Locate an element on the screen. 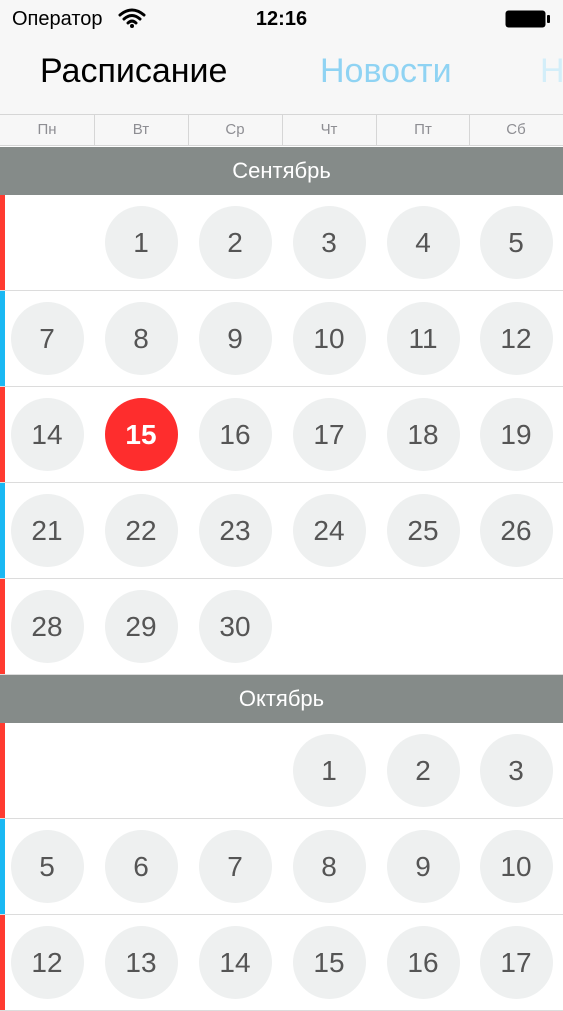 The width and height of the screenshot is (563, 1011). day-cell: 6 is located at coordinates (141, 866).